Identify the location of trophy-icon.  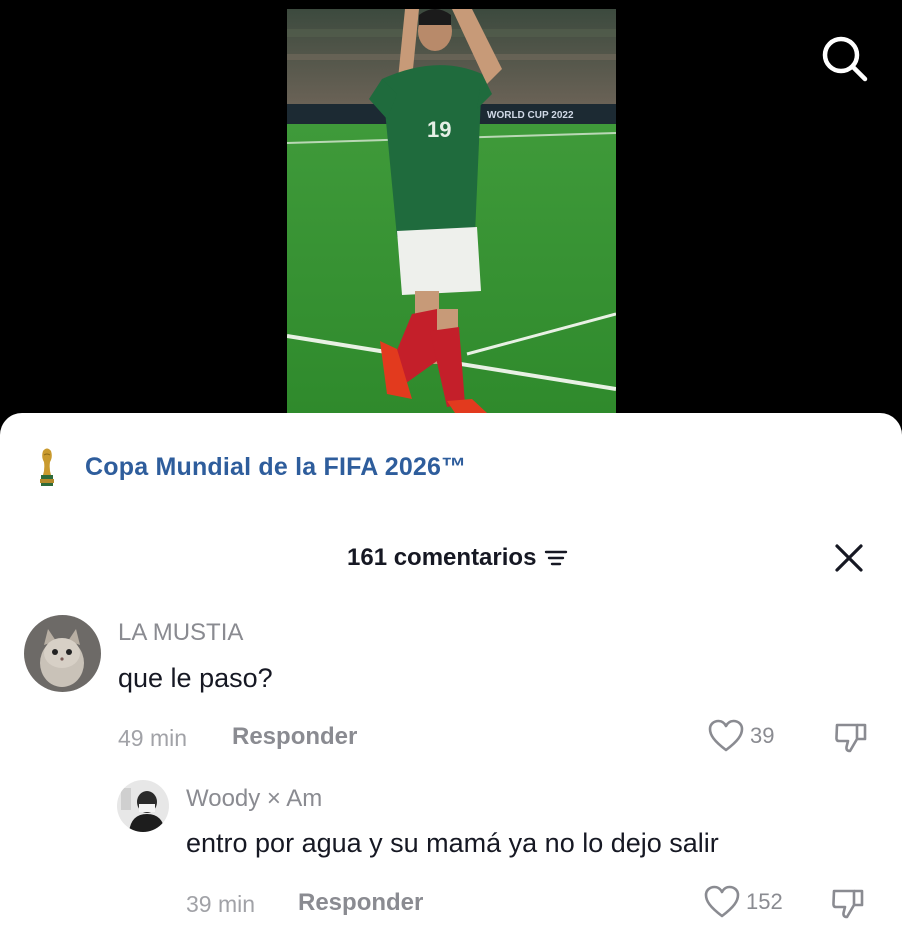
(47, 467).